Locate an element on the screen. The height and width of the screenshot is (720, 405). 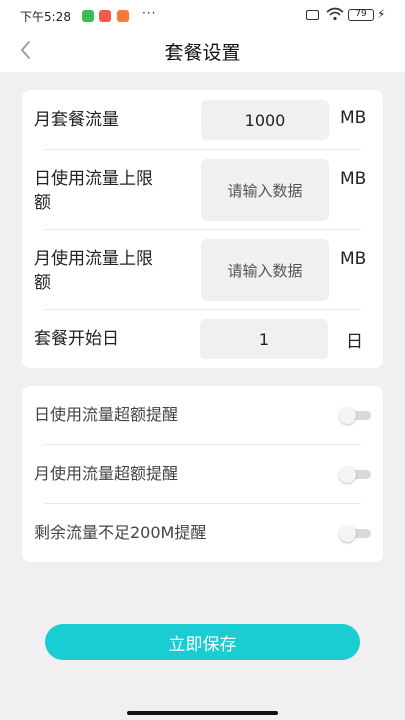
daily-limit-label-line2: 额 is located at coordinates (42, 203).